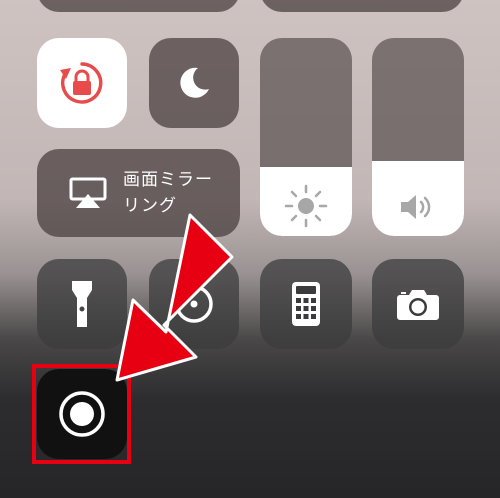  I want to click on speaker-icon, so click(416, 207).